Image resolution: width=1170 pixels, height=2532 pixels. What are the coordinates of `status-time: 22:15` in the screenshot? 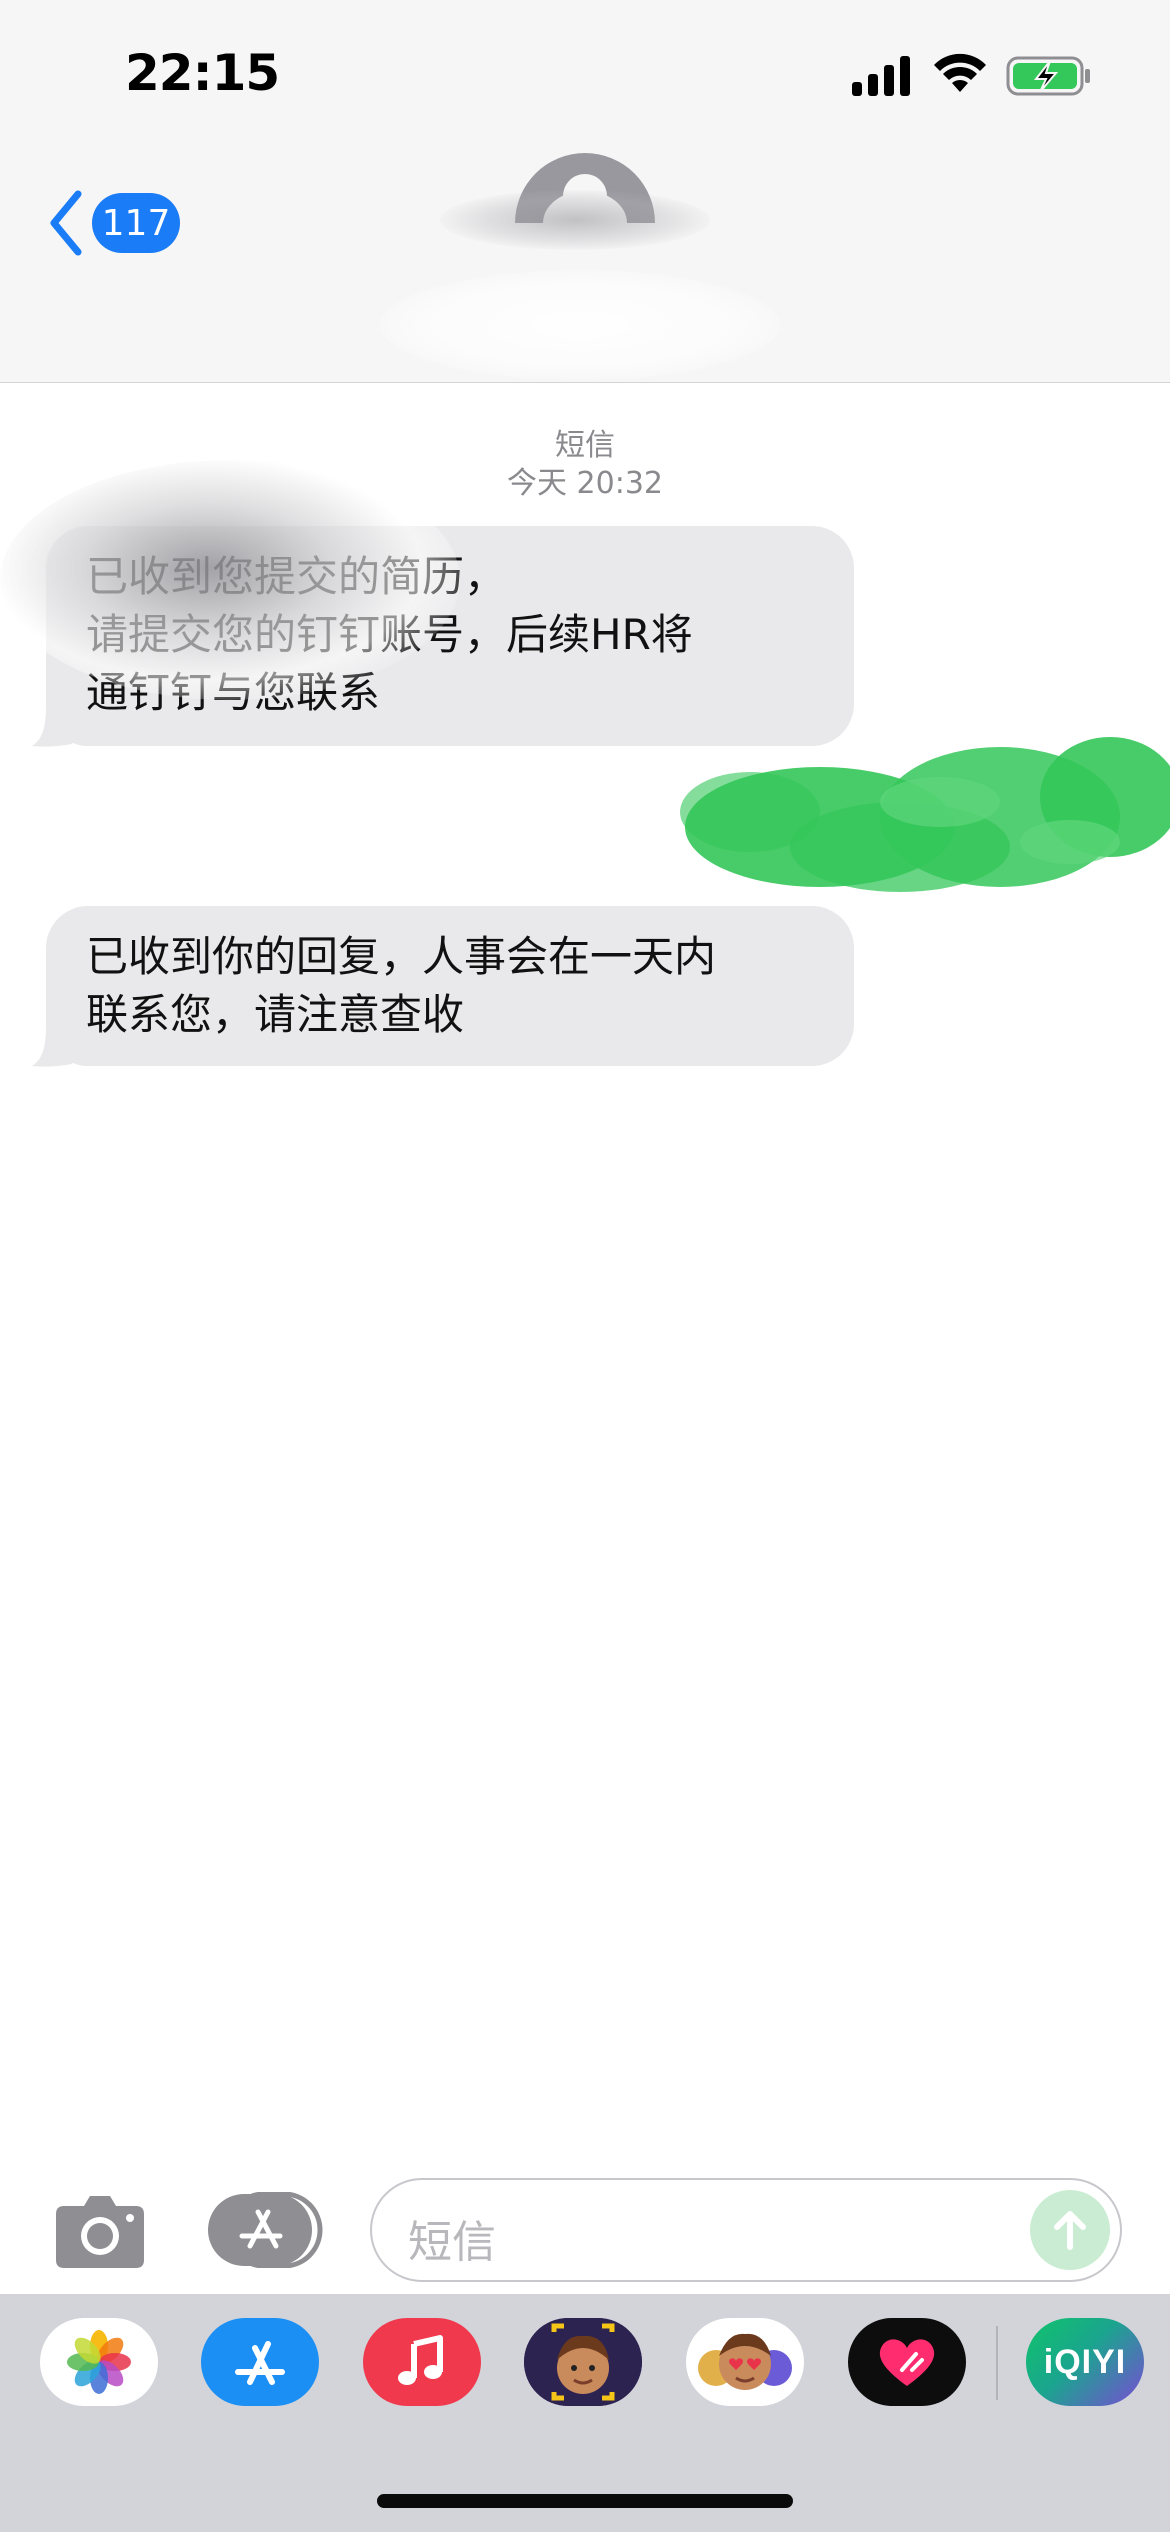 It's located at (202, 73).